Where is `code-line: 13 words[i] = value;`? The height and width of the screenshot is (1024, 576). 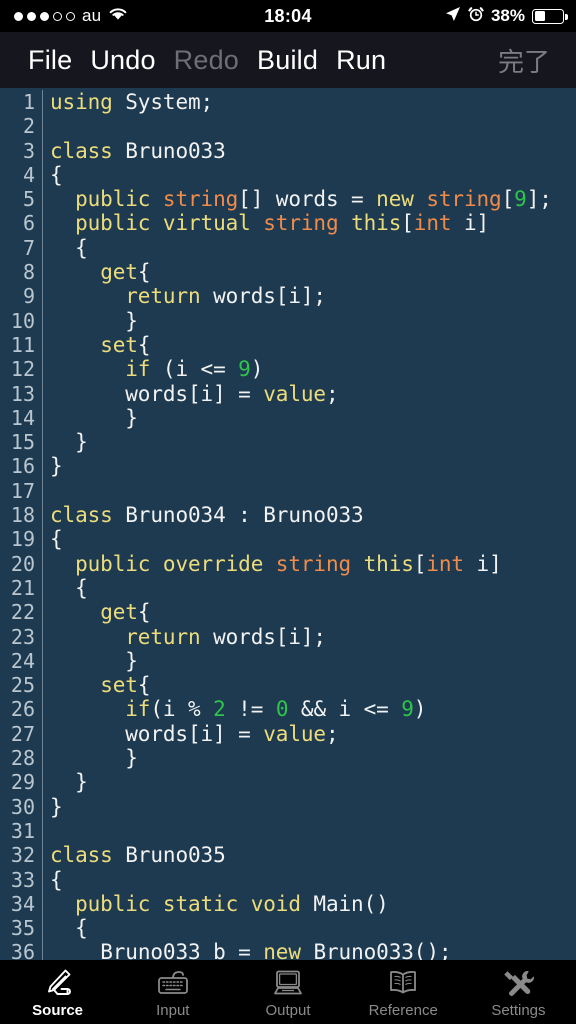
code-line: 13 words[i] = value; is located at coordinates (288, 393).